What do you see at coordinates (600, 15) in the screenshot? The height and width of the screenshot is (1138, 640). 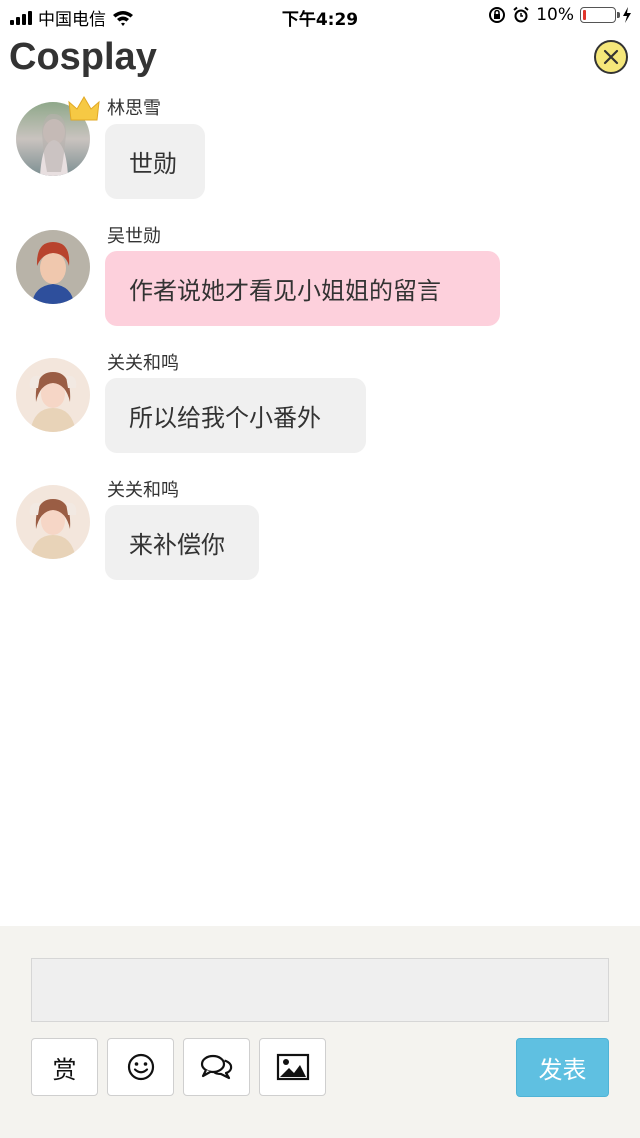 I see `battery-icon` at bounding box center [600, 15].